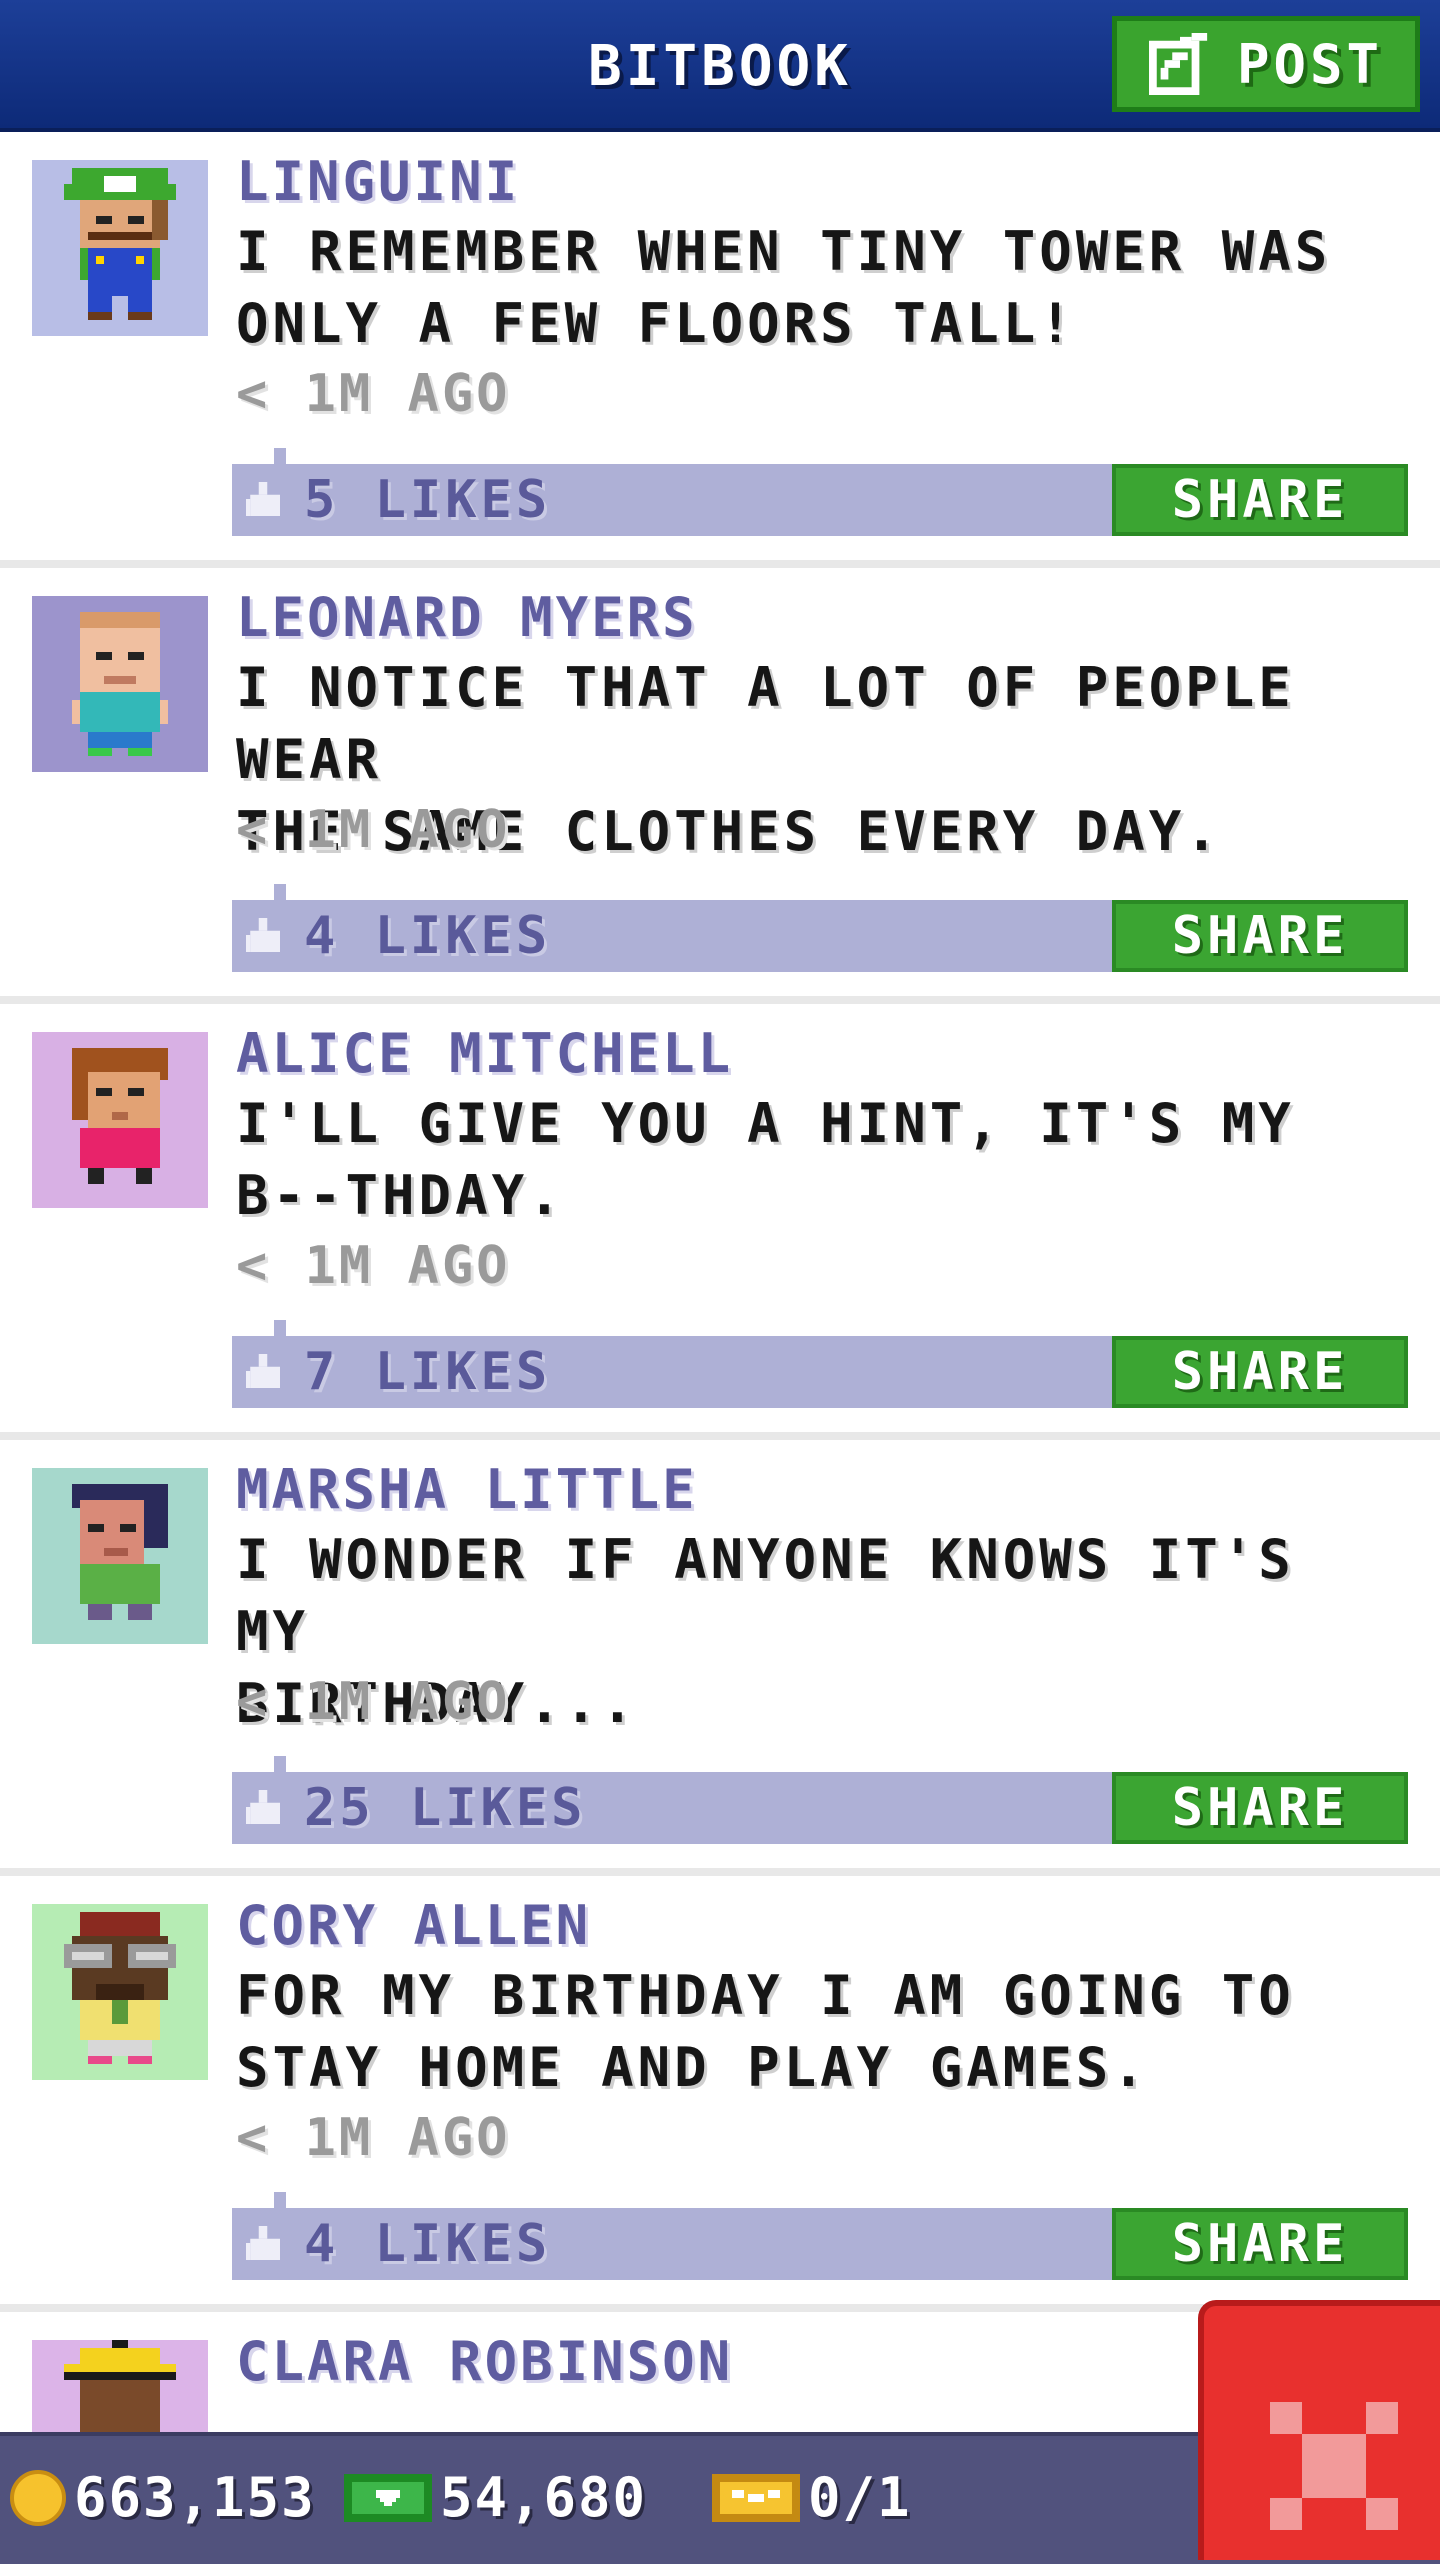 This screenshot has height=2564, width=1440. I want to click on close-icon, so click(1334, 2466).